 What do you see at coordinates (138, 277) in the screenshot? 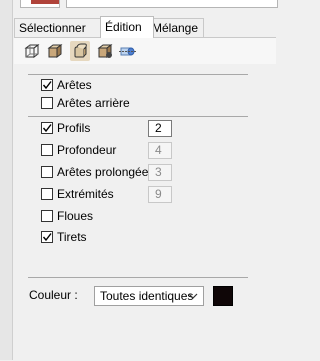
I see `divider-bottom` at bounding box center [138, 277].